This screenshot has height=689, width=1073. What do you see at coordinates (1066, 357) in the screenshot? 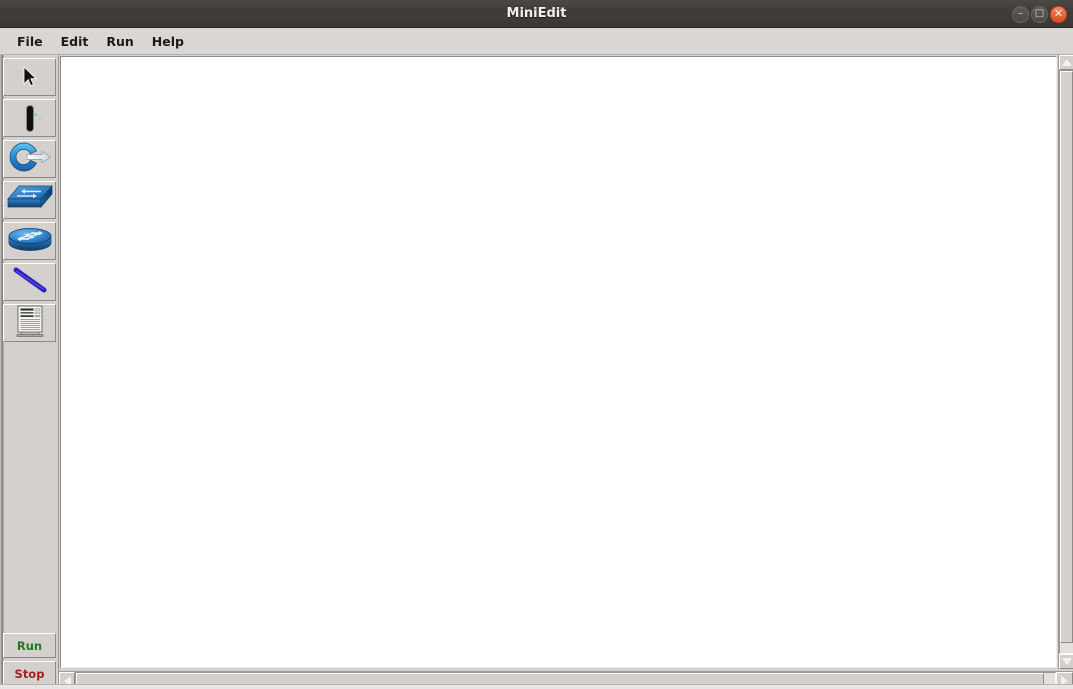
I see `vertical-scroll-thumb` at bounding box center [1066, 357].